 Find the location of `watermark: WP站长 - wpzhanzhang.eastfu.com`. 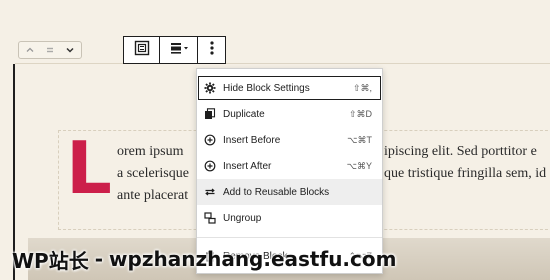

watermark: WP站长 - wpzhanzhang.eastfu.com is located at coordinates (212, 259).